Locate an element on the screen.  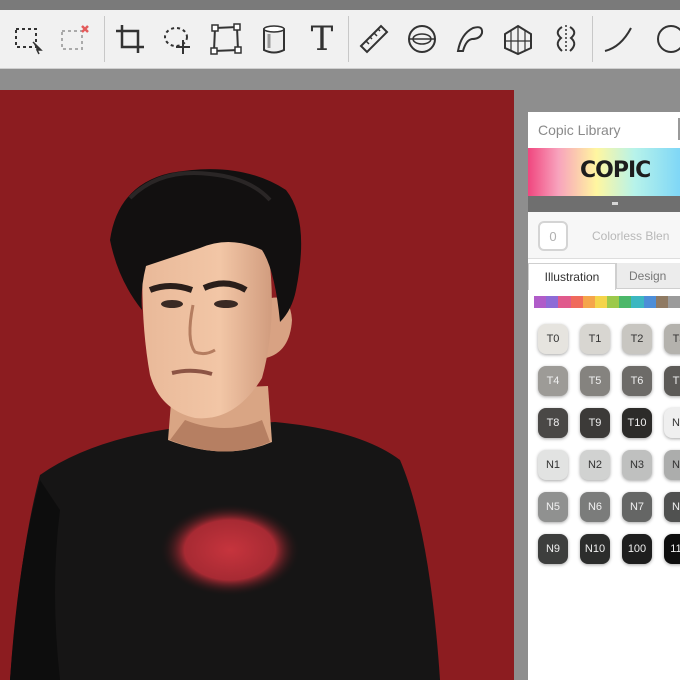
color-chip-n4: N4 is located at coordinates (672, 465).